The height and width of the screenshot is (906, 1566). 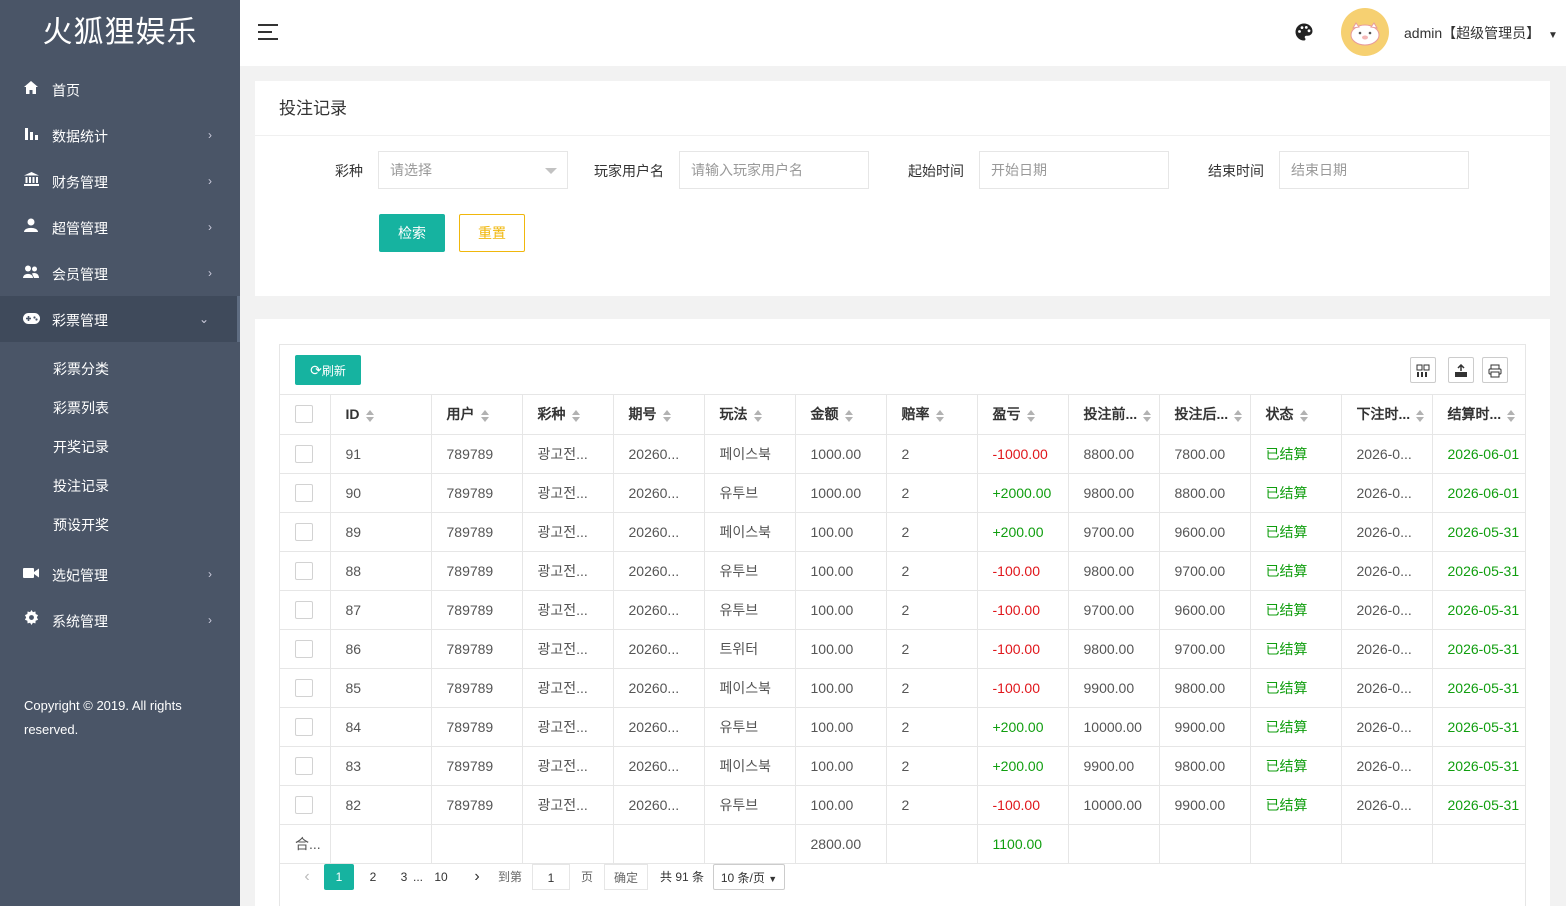 I want to click on end-date-input: 结束日期, so click(x=1374, y=170).